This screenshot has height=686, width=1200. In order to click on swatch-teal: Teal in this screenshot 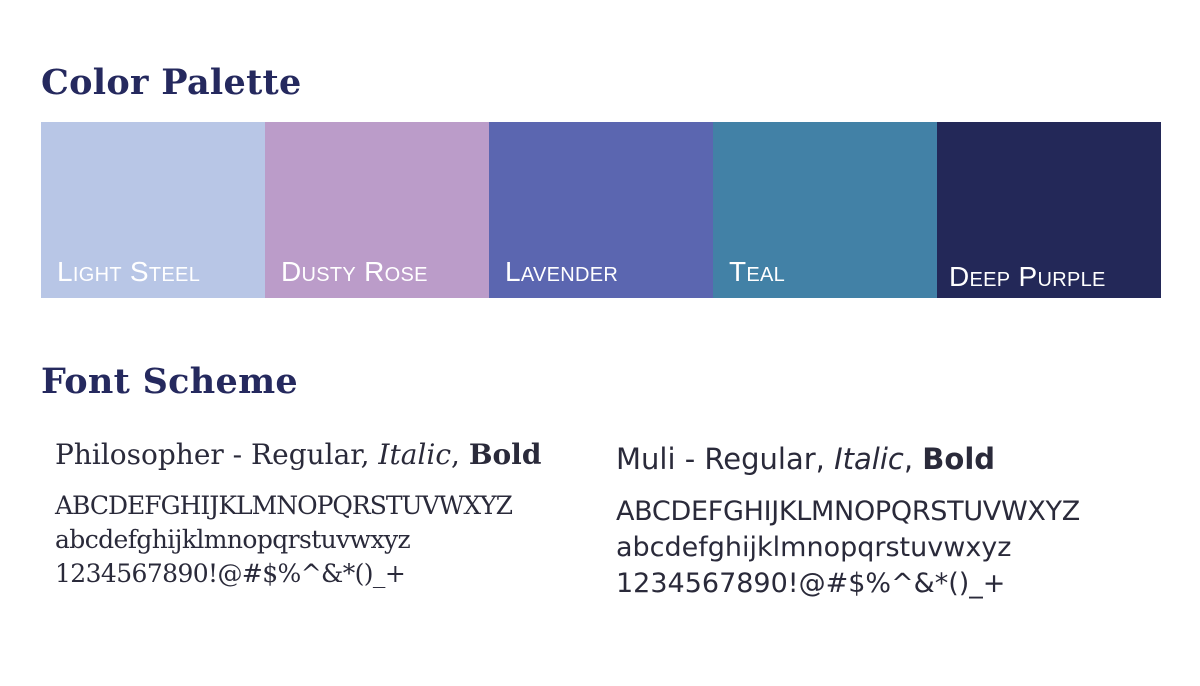, I will do `click(825, 210)`.